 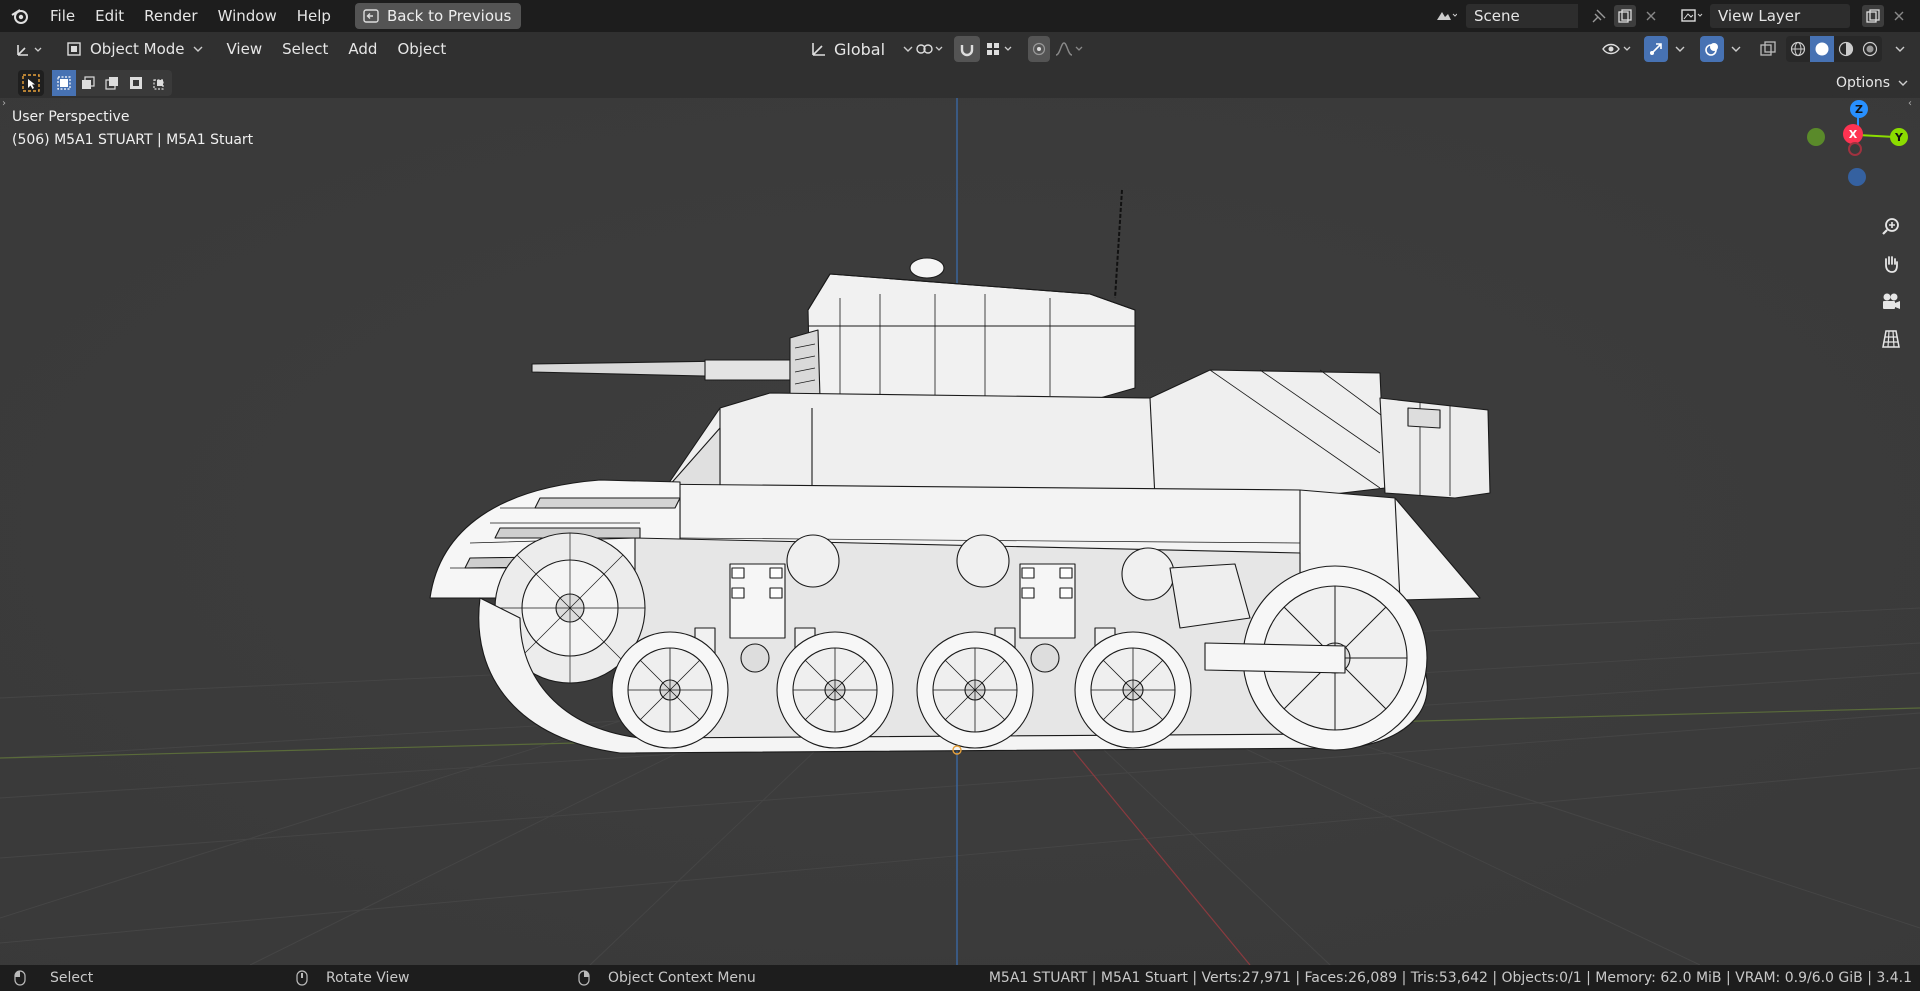 What do you see at coordinates (682, 978) in the screenshot?
I see `status-context-label: Object Context Menu` at bounding box center [682, 978].